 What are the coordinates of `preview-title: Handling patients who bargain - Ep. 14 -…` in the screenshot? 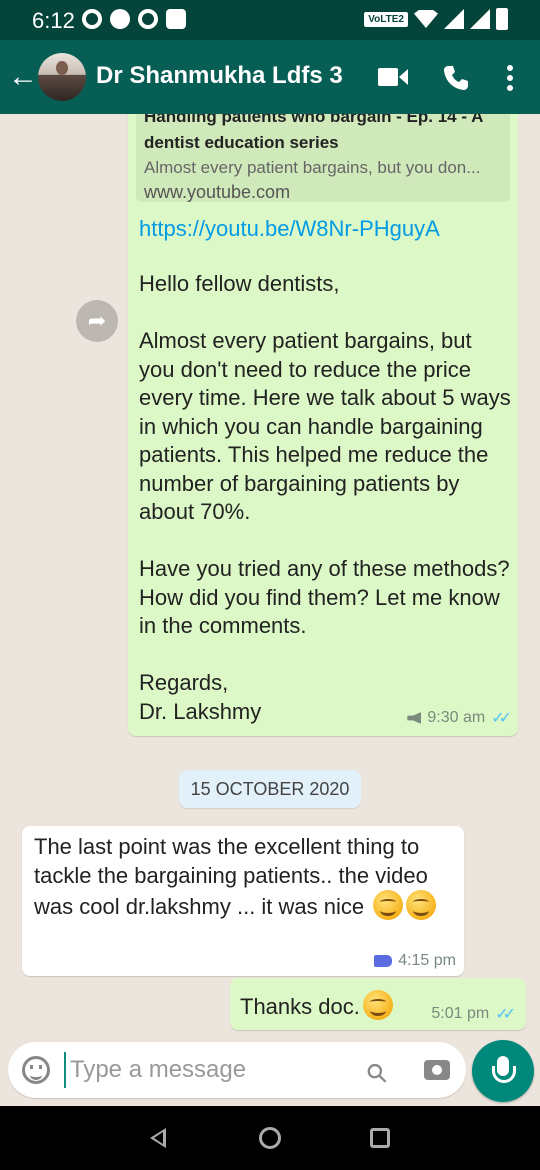 It's located at (313, 133).